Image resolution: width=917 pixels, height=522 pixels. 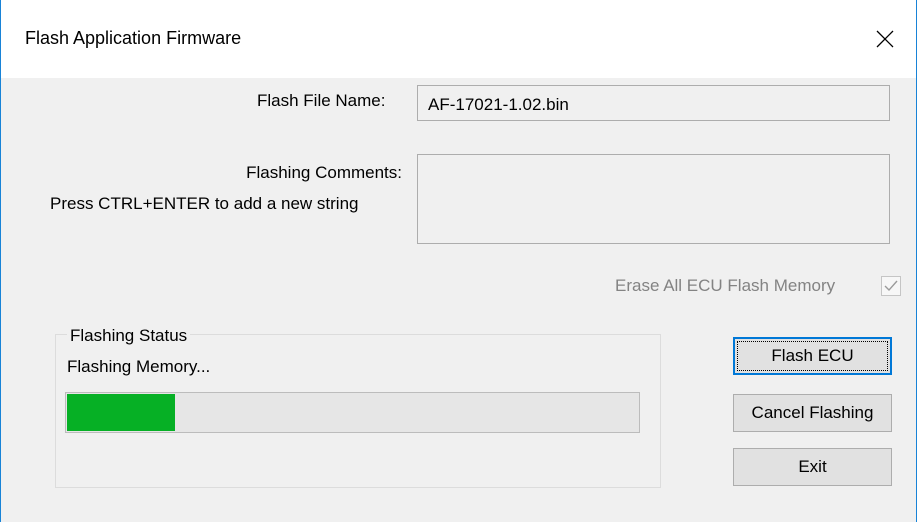 I want to click on checkmark-icon, so click(x=891, y=286).